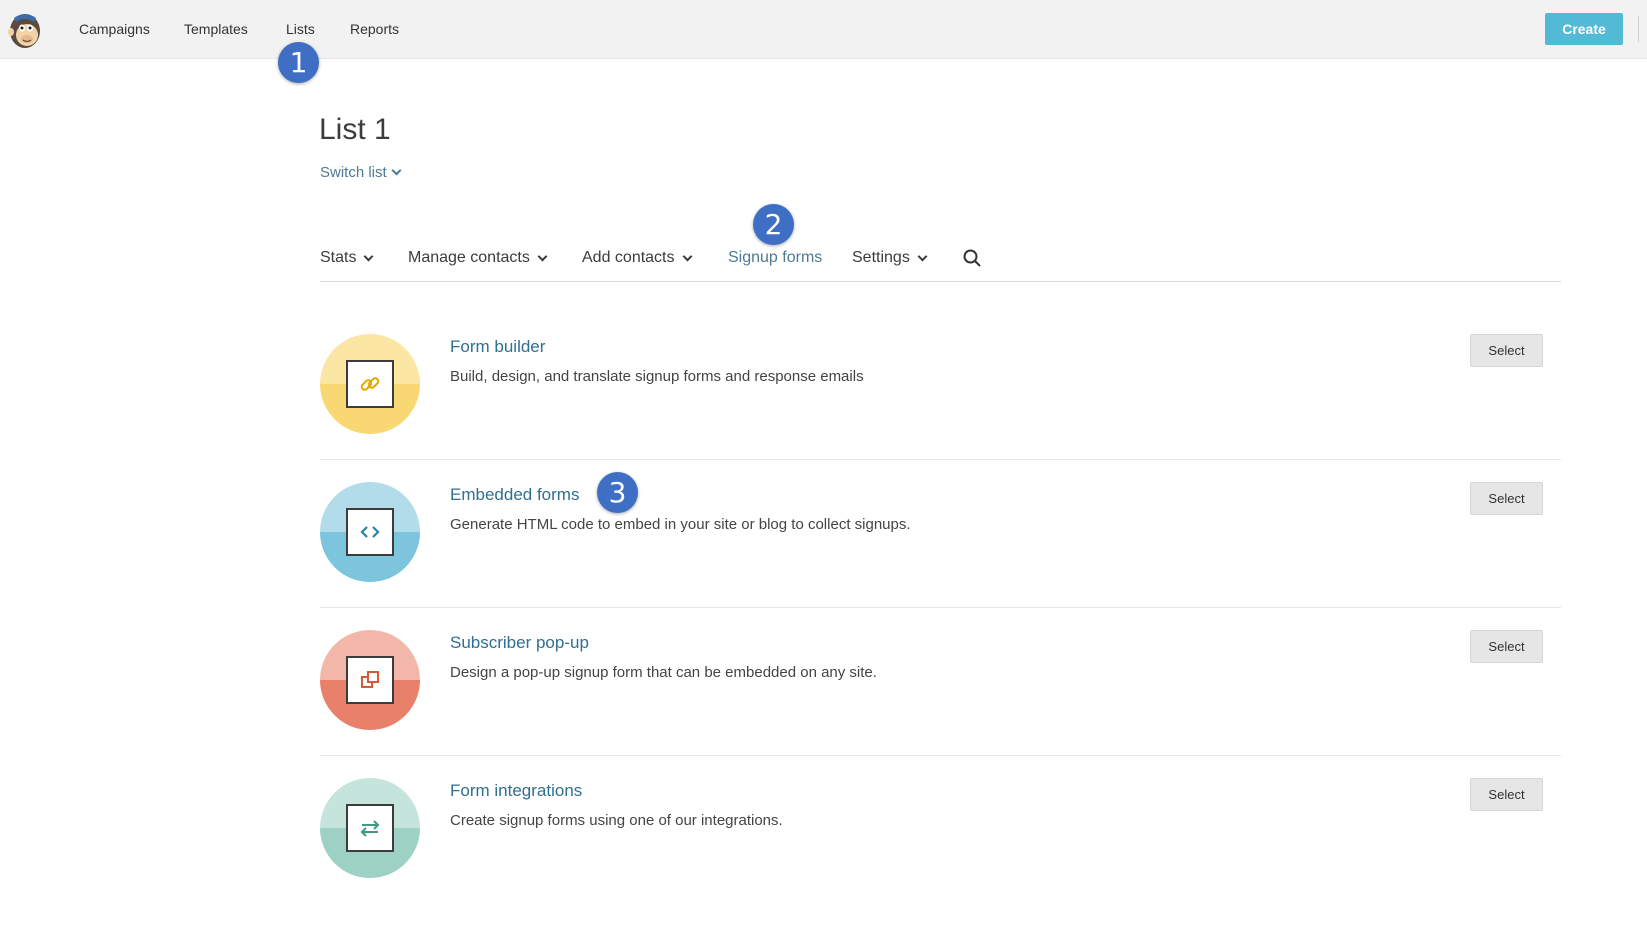  What do you see at coordinates (881, 257) in the screenshot?
I see `tab-settings-label: Settings` at bounding box center [881, 257].